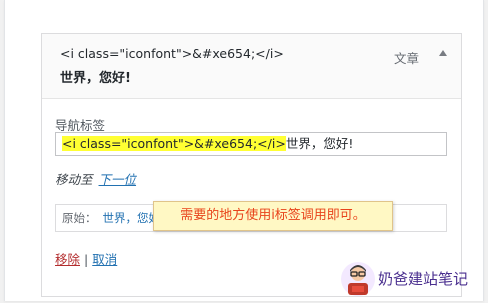 The height and width of the screenshot is (303, 488). Describe the element at coordinates (67, 259) in the screenshot. I see `remove-link: 移除` at that location.